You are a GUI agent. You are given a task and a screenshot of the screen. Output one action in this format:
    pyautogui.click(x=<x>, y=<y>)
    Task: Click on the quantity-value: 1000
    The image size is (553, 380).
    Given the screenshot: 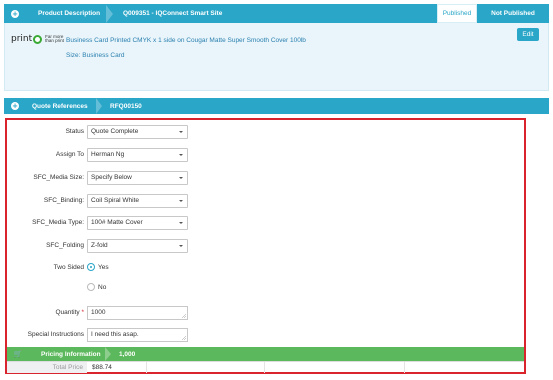 What is the action you would take?
    pyautogui.click(x=98, y=312)
    